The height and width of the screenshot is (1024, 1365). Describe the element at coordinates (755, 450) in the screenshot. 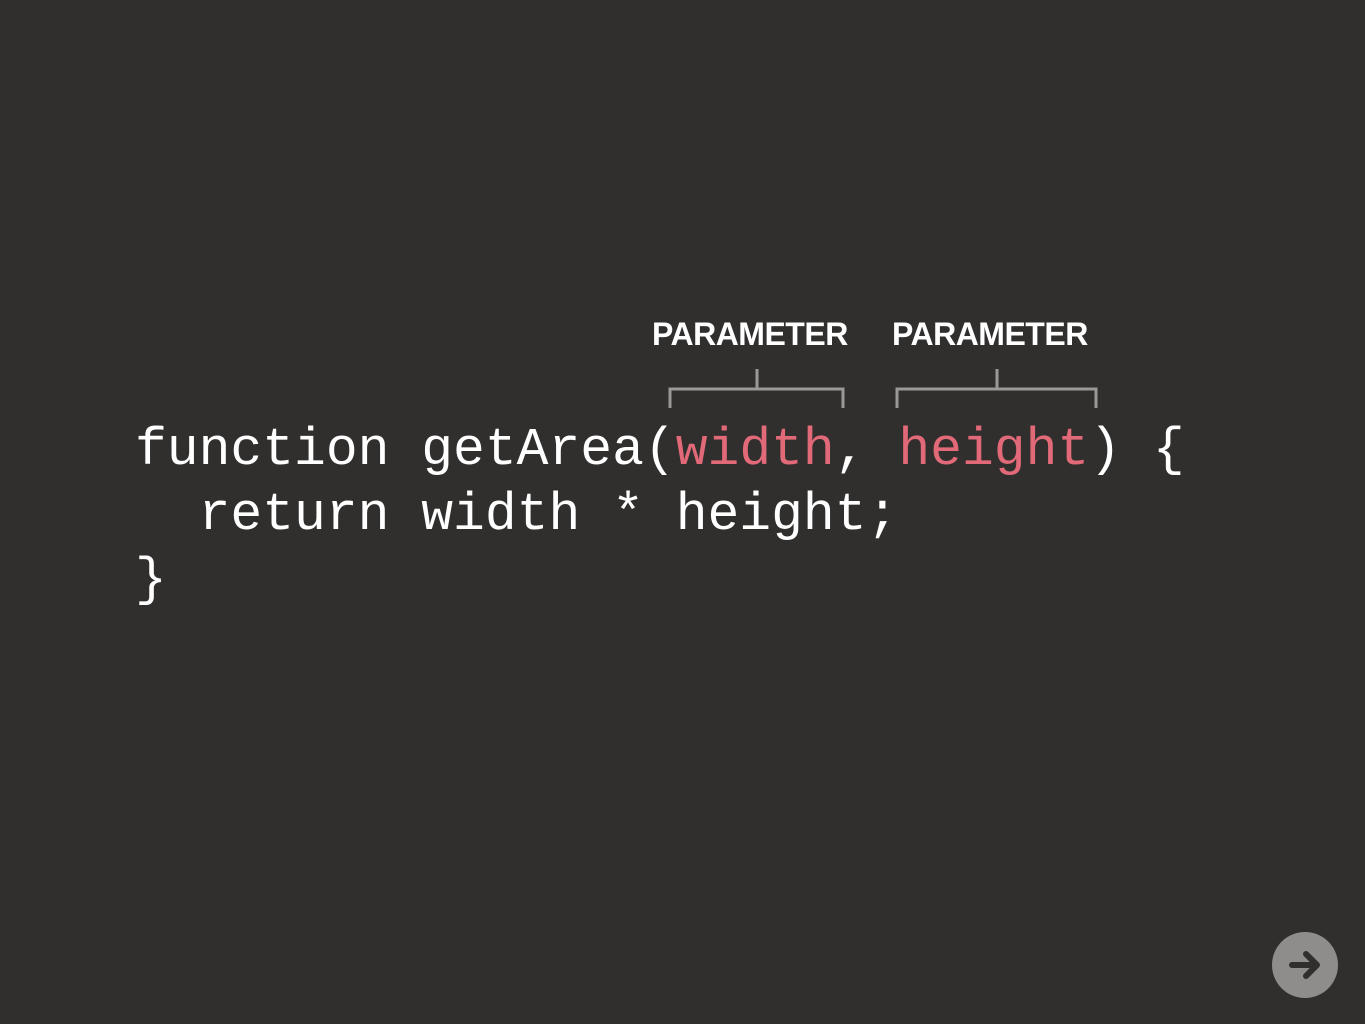

I see `param-width: width` at that location.